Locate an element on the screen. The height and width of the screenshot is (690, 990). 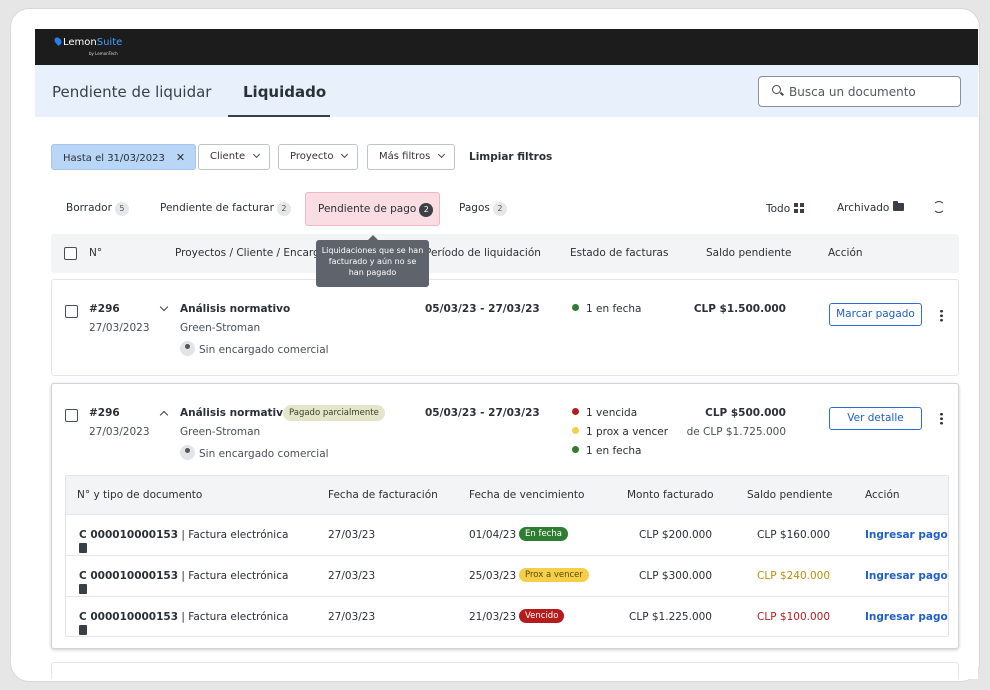
col-action: Acción is located at coordinates (845, 253).